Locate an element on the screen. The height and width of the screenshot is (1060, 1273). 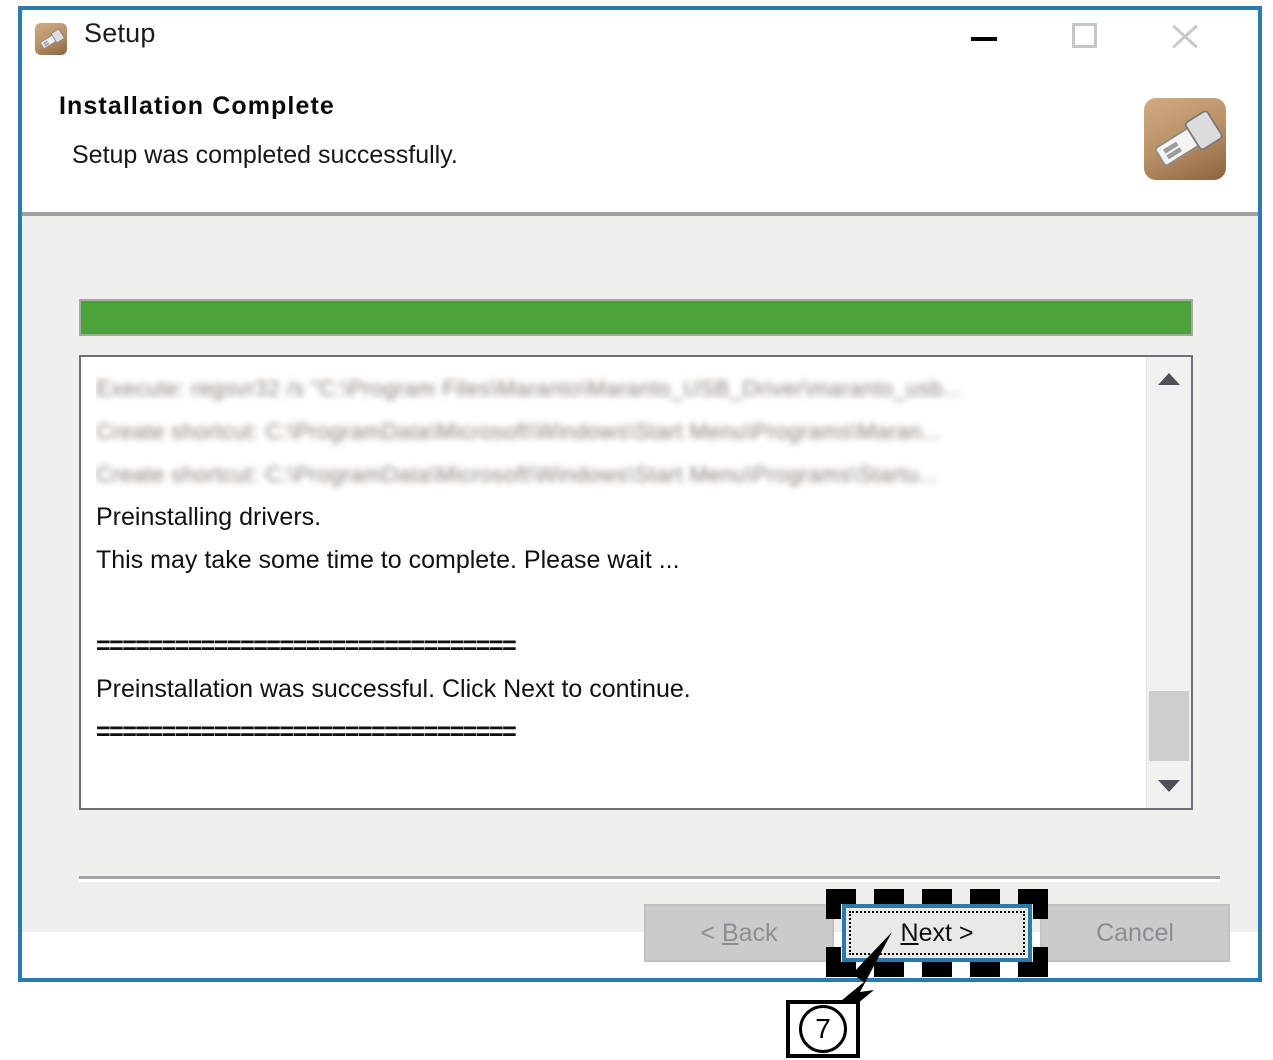
scroll-down-button is located at coordinates (1169, 786).